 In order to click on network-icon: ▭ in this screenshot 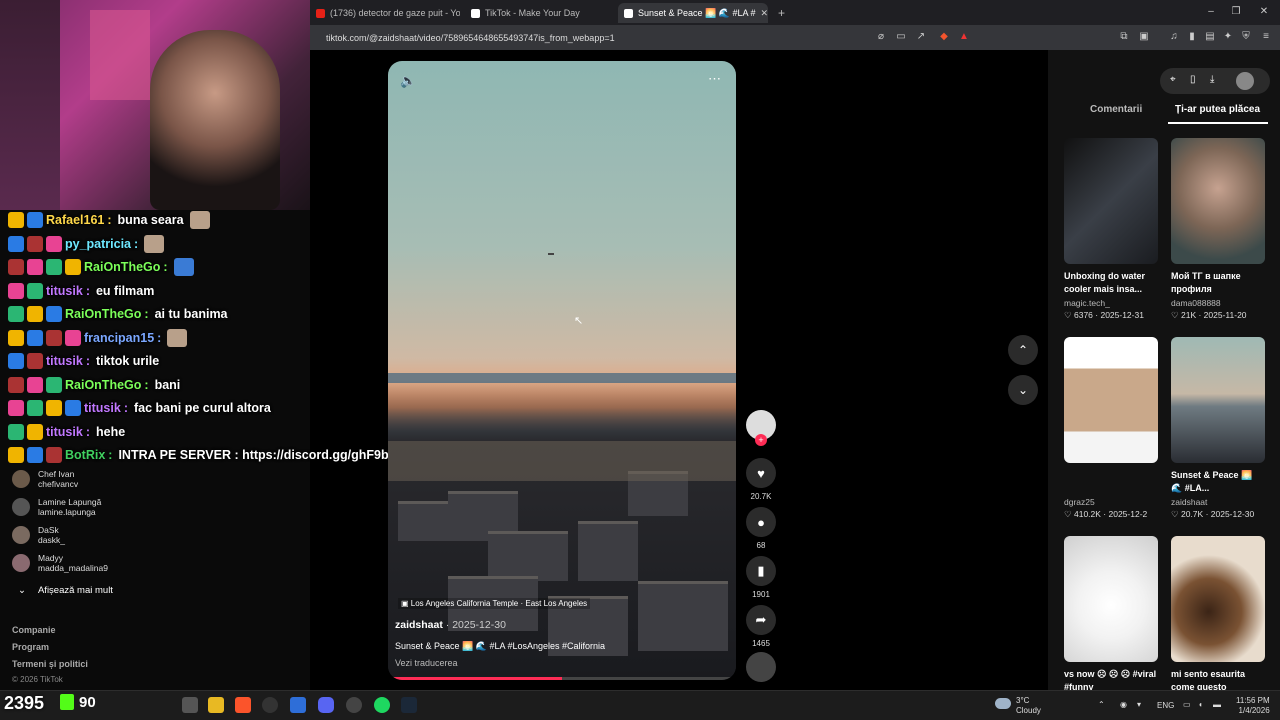, I will do `click(1187, 704)`.